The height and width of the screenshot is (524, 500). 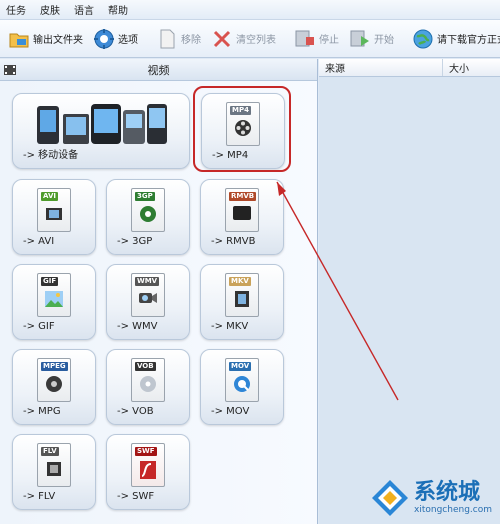 I want to click on column-source: 来源, so click(x=381, y=67).